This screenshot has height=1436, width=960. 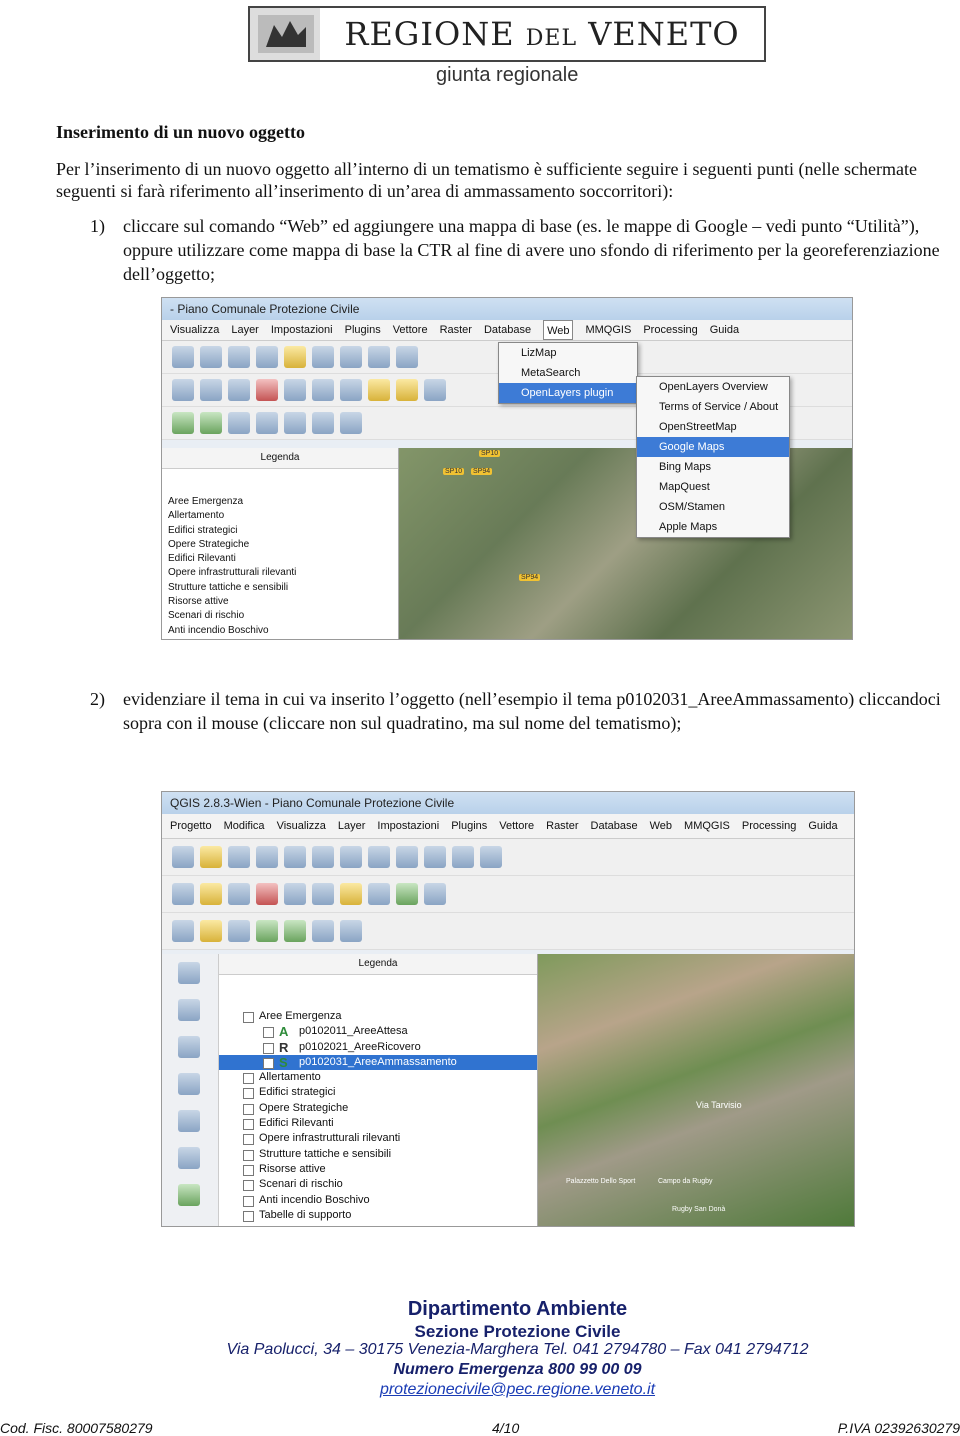 I want to click on menu-option: MapQuest, so click(x=713, y=487).